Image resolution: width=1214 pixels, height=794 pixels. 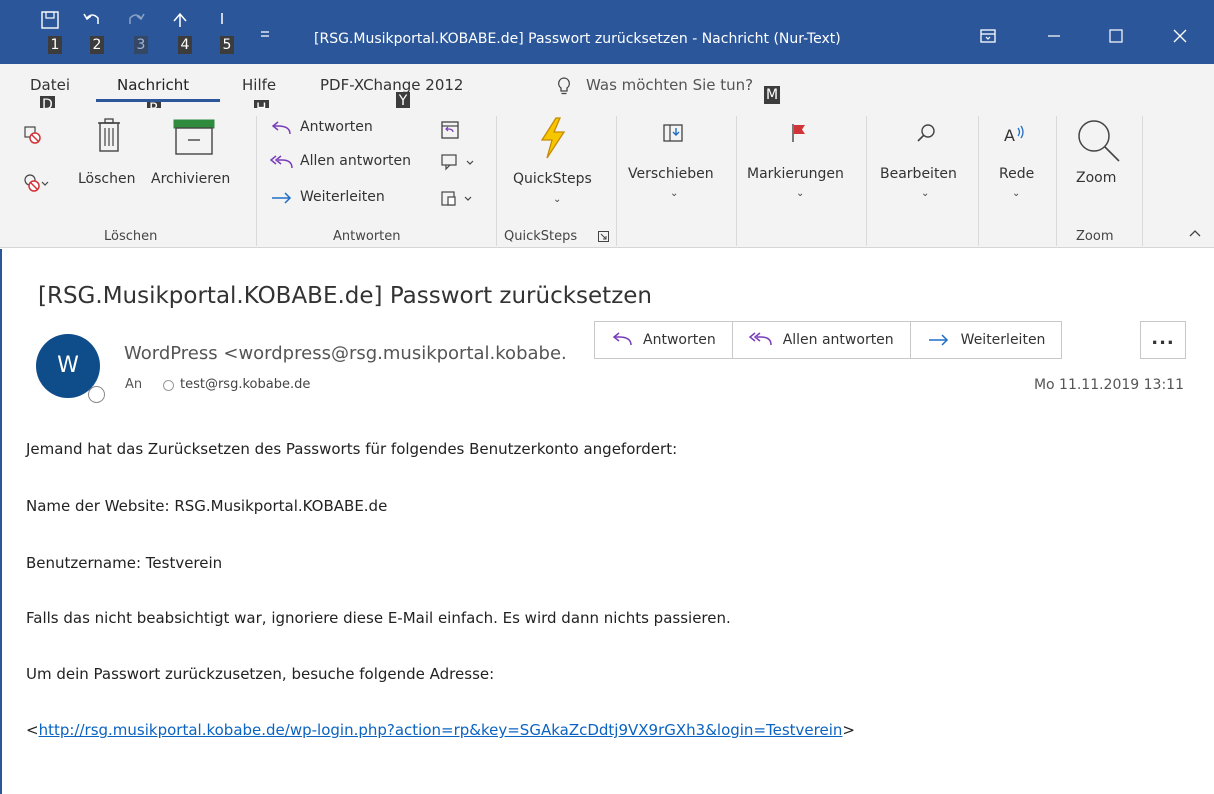 I want to click on lightbulb-icon, so click(x=564, y=86).